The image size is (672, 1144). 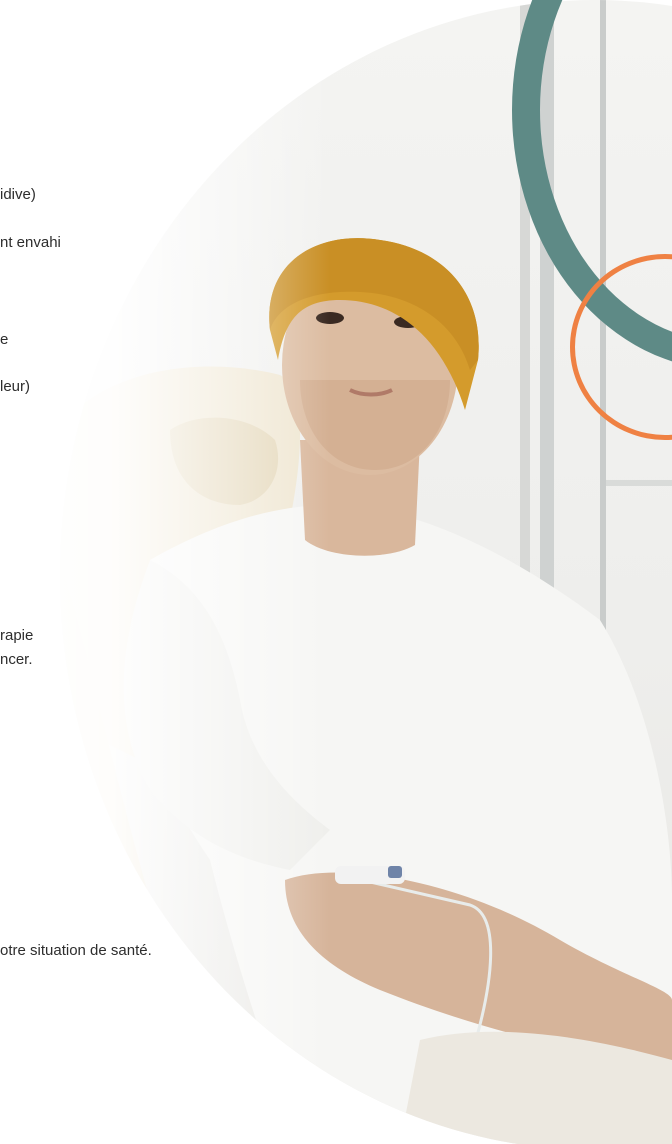 I want to click on text-fragment-5: rapie, so click(x=17, y=635).